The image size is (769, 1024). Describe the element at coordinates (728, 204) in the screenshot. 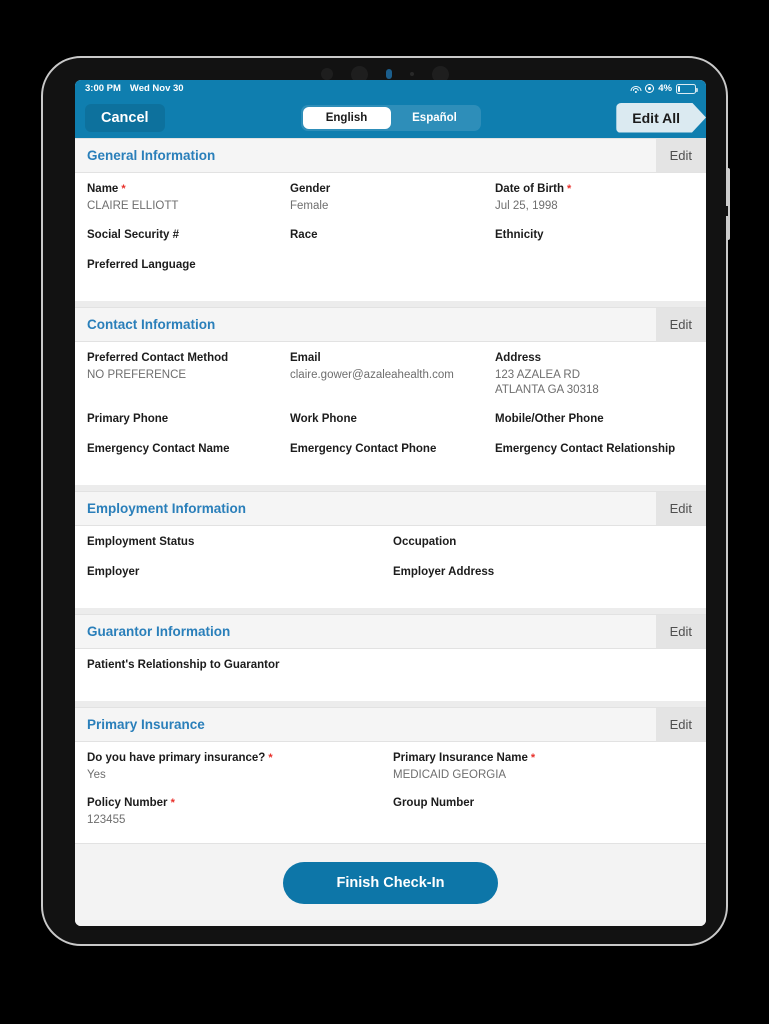

I see `volume-button` at that location.